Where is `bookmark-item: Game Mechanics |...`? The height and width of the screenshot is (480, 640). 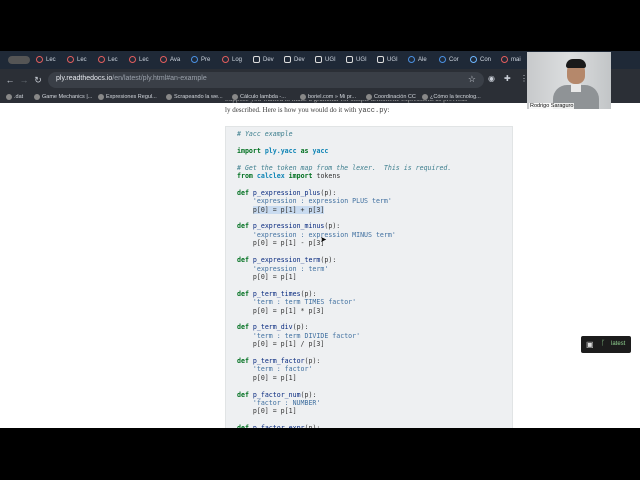 bookmark-item: Game Mechanics |... is located at coordinates (63, 97).